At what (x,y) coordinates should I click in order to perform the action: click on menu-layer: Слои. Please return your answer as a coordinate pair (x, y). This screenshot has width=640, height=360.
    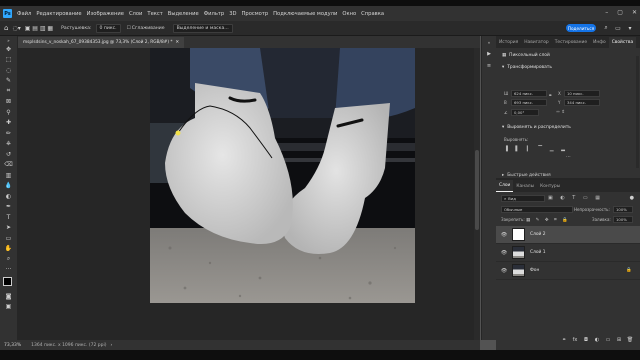
    Looking at the image, I should click on (135, 14).